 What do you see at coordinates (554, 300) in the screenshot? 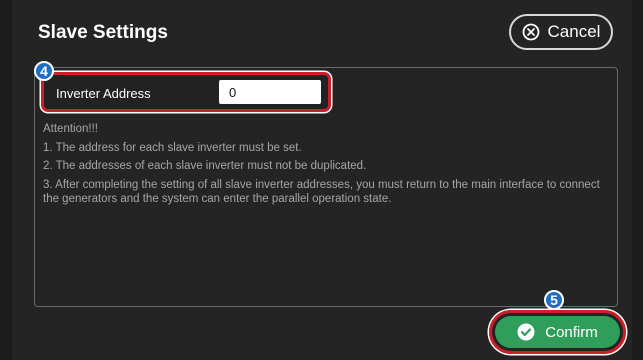
I see `callout-badge-5: 5` at bounding box center [554, 300].